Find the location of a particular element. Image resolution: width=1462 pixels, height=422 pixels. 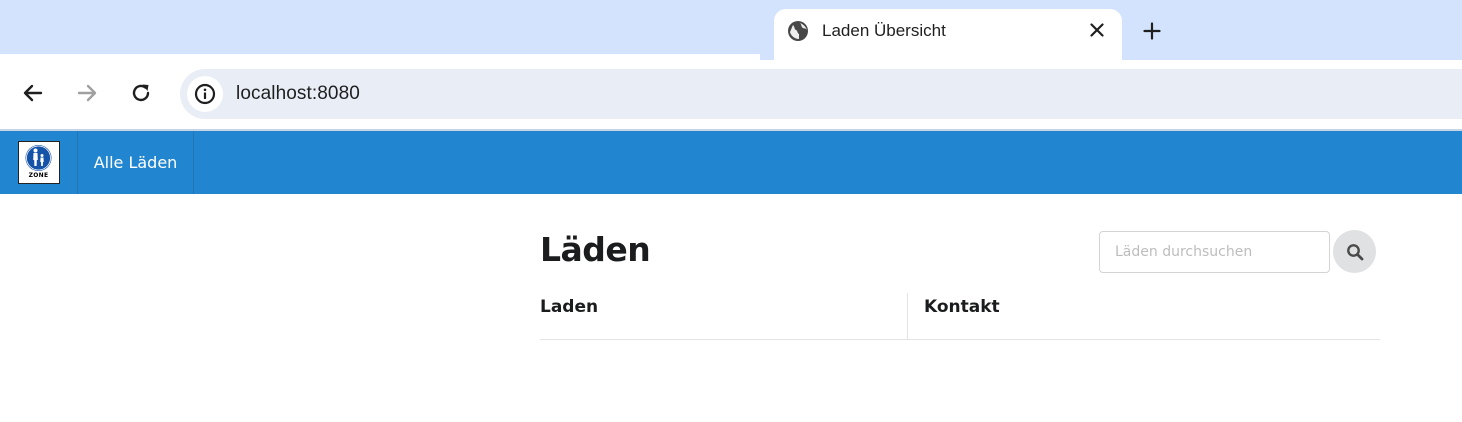

search-button is located at coordinates (1354, 251).